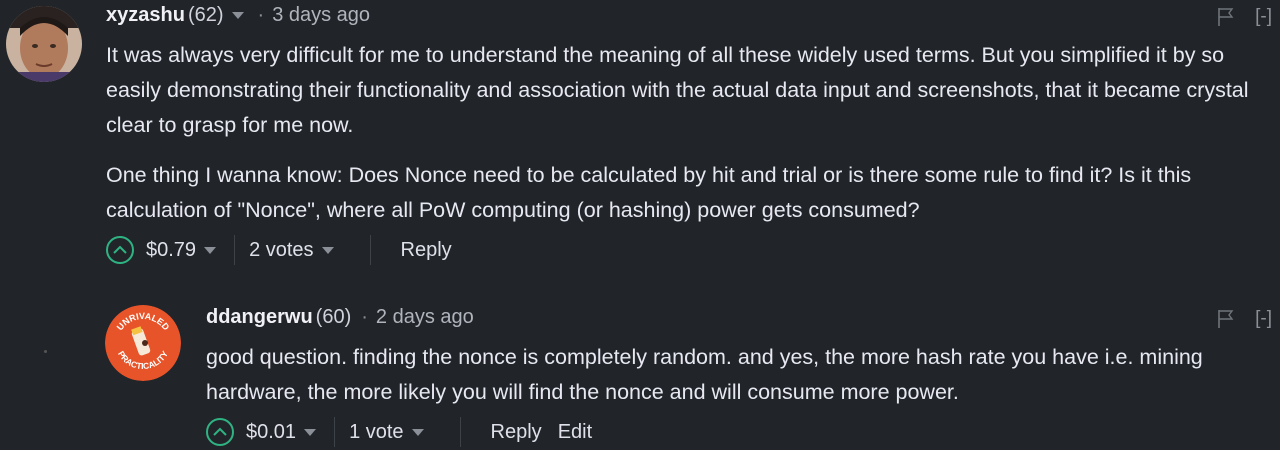 This screenshot has width=1280, height=450. Describe the element at coordinates (425, 317) in the screenshot. I see `comment-timestamp: 2 days ago` at that location.